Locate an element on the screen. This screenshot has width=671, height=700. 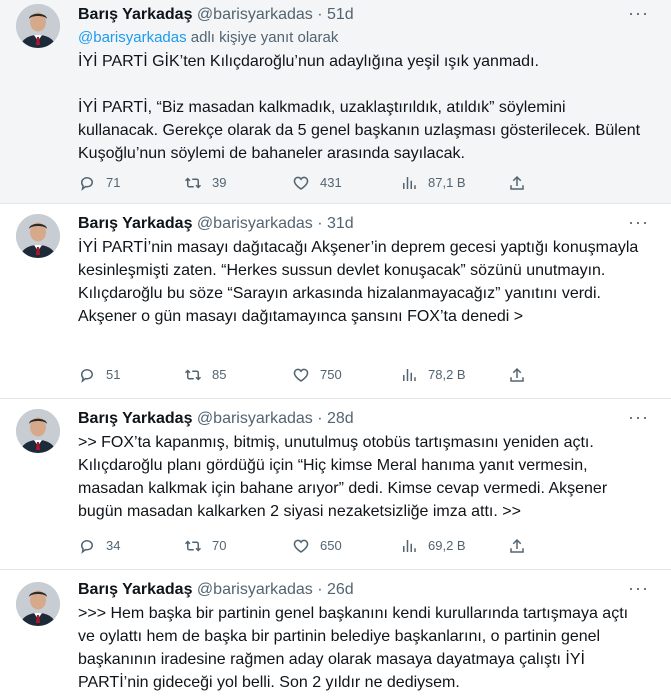
retweet-button: 70 is located at coordinates (205, 546).